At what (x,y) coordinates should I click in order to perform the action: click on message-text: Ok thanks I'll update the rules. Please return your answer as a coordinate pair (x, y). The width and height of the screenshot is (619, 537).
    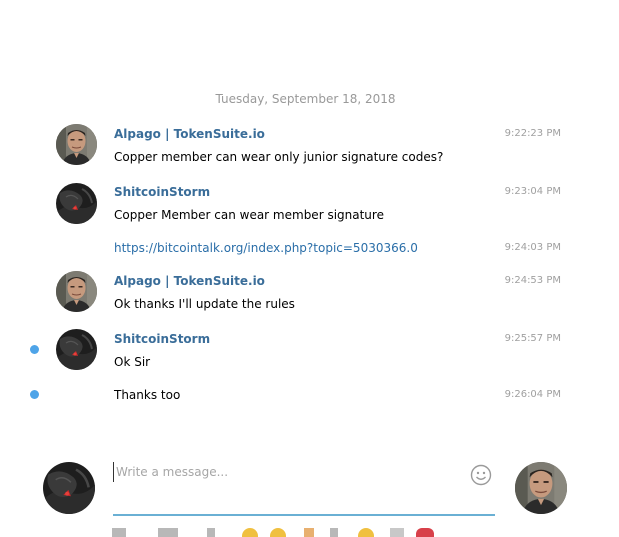
    Looking at the image, I should click on (204, 304).